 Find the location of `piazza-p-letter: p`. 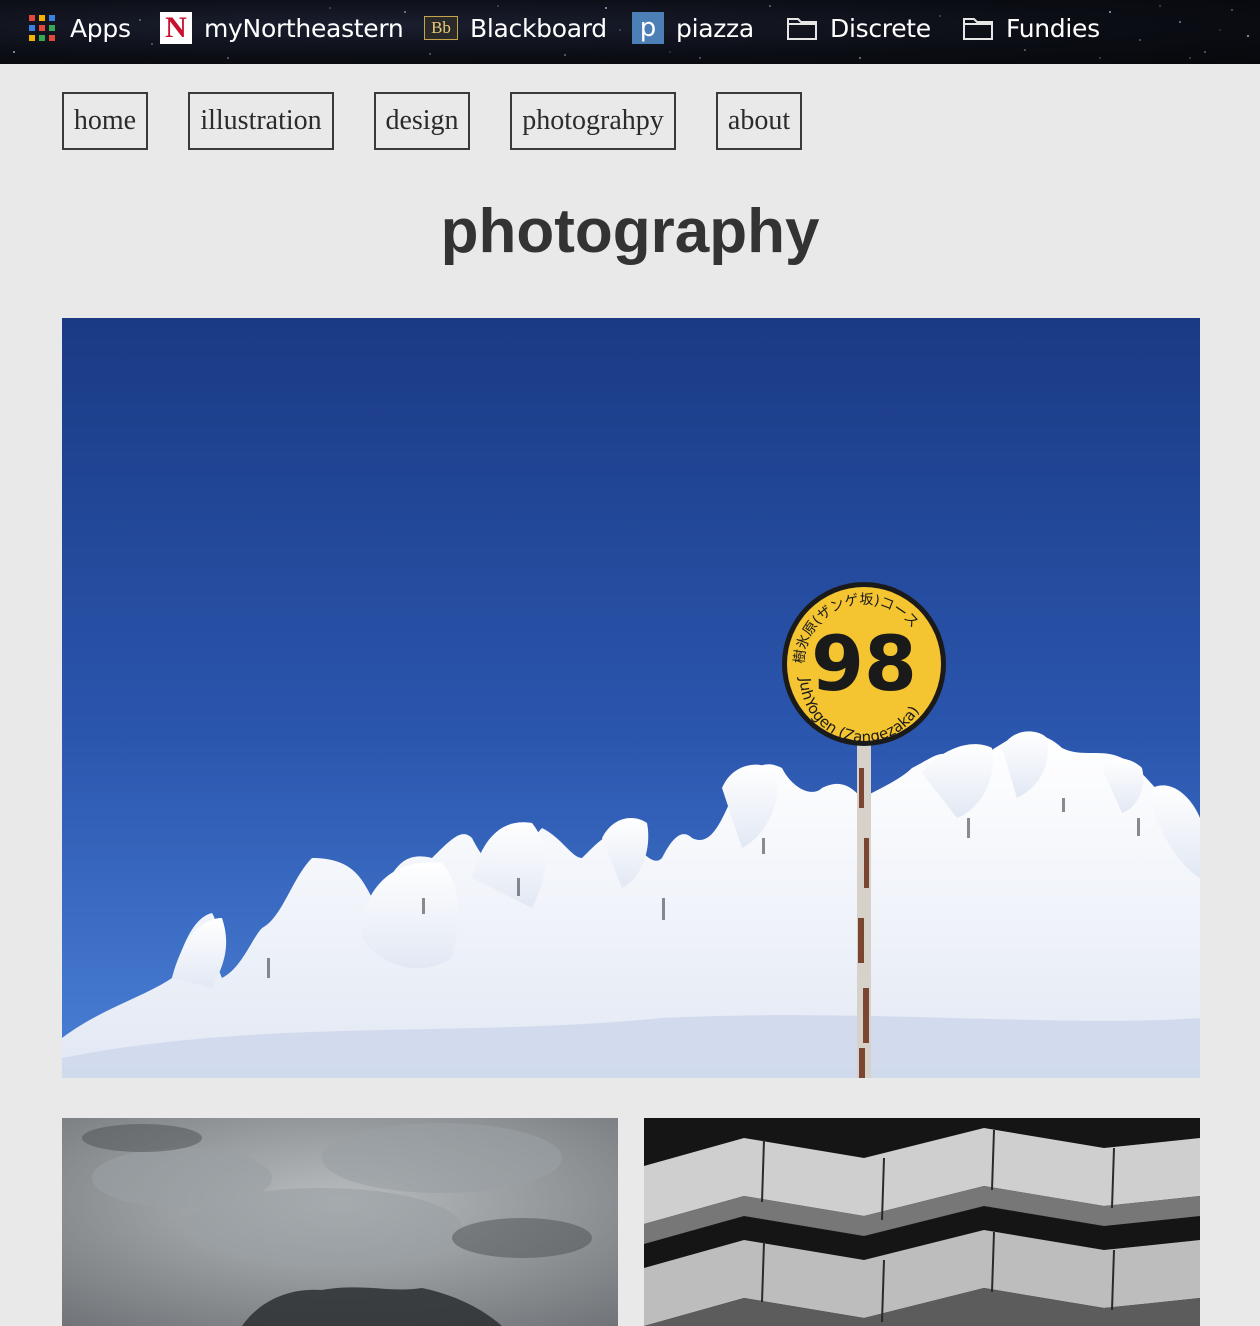

piazza-p-letter: p is located at coordinates (648, 28).